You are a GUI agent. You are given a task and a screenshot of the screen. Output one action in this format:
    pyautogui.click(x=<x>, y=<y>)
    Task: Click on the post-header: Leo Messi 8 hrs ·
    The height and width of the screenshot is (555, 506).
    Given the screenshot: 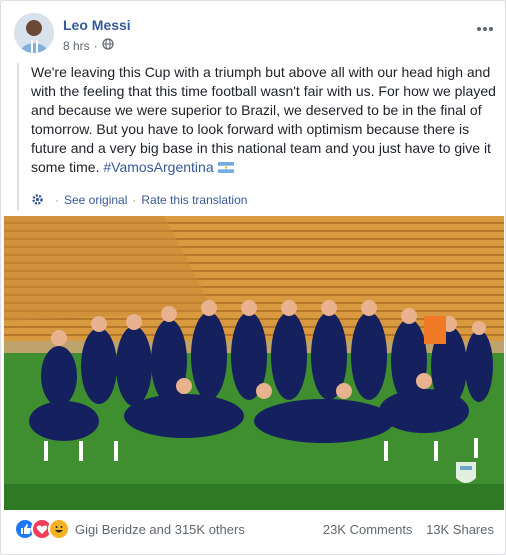 What is the action you would take?
    pyautogui.click(x=254, y=35)
    